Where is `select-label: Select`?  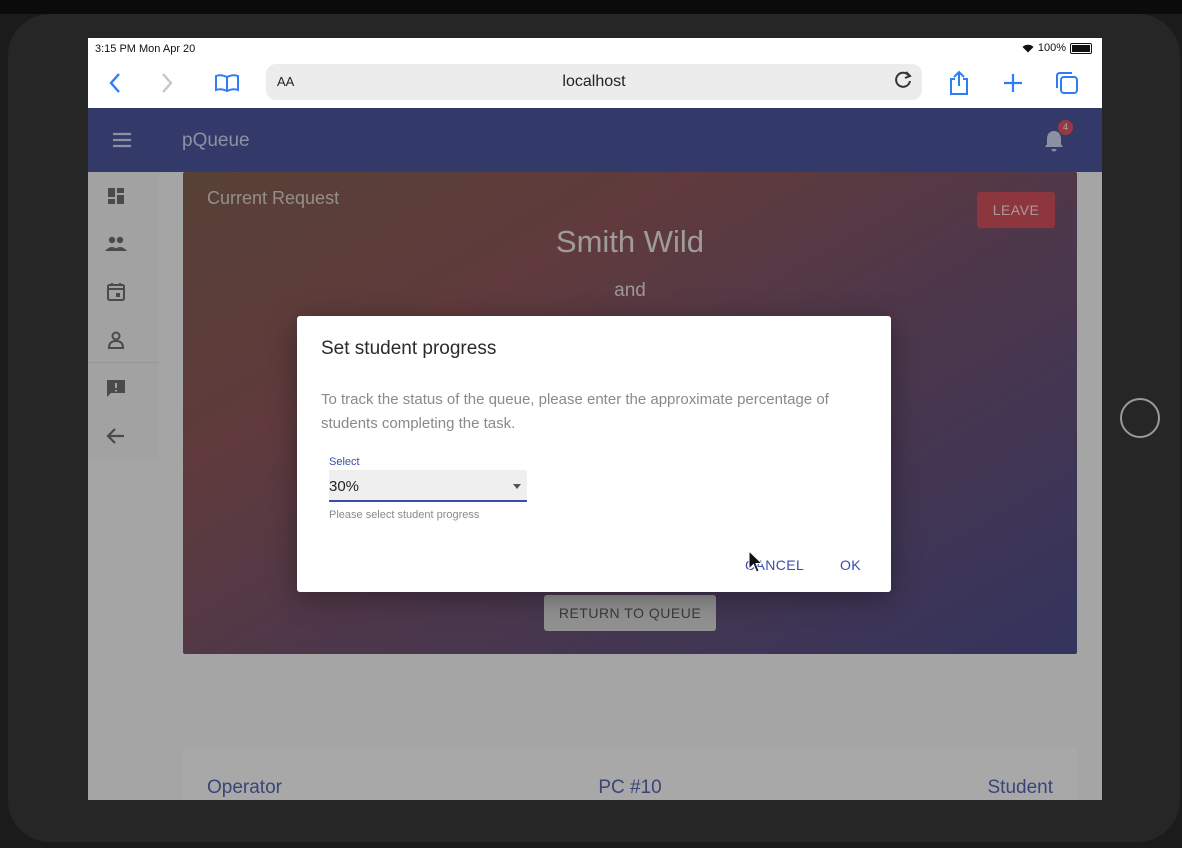
select-label: Select is located at coordinates (344, 462).